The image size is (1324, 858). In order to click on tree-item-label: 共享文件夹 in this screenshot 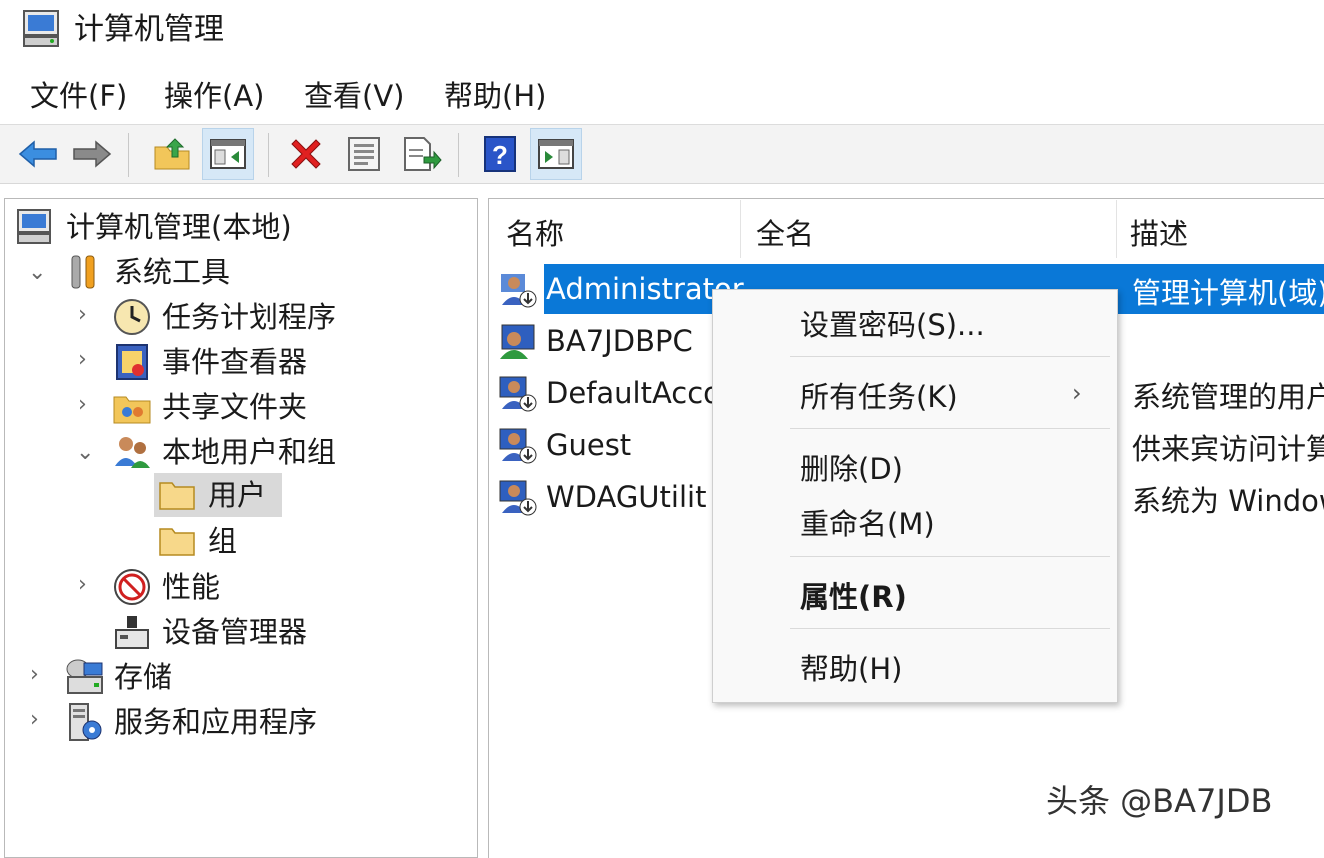, I will do `click(235, 407)`.